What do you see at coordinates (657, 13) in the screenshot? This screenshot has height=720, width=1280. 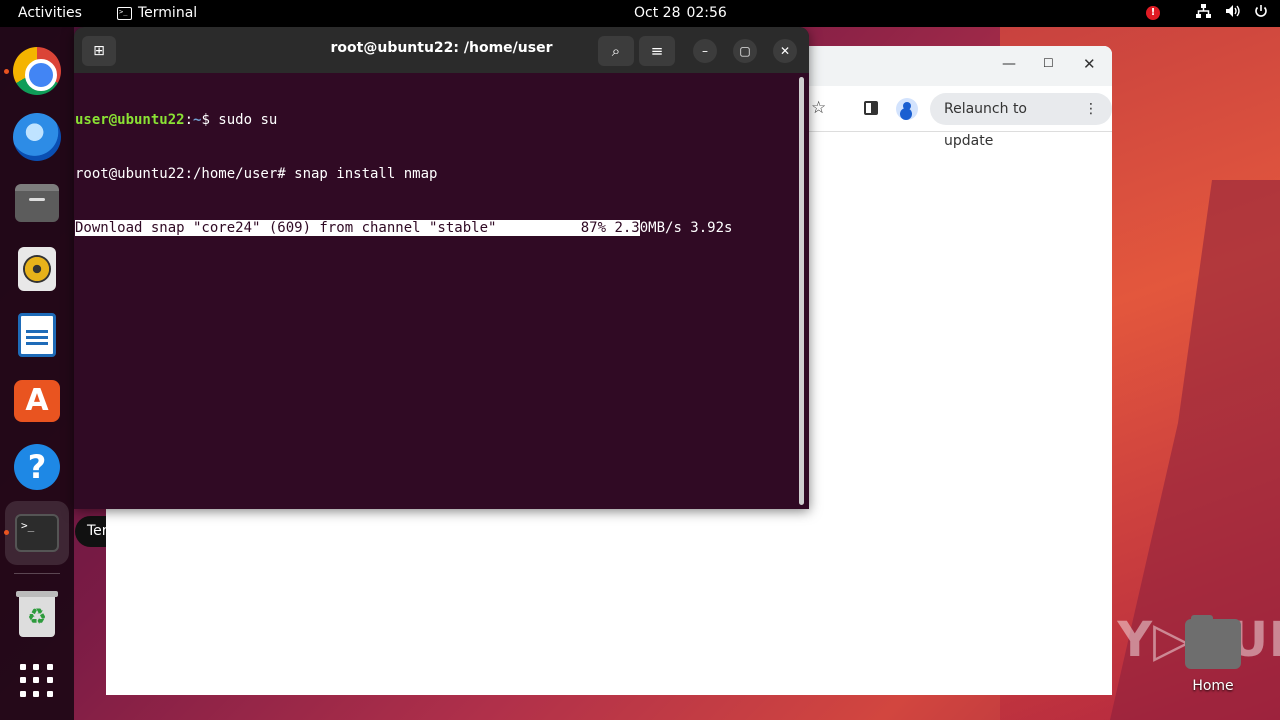 I see `clock-date: Oct 28` at bounding box center [657, 13].